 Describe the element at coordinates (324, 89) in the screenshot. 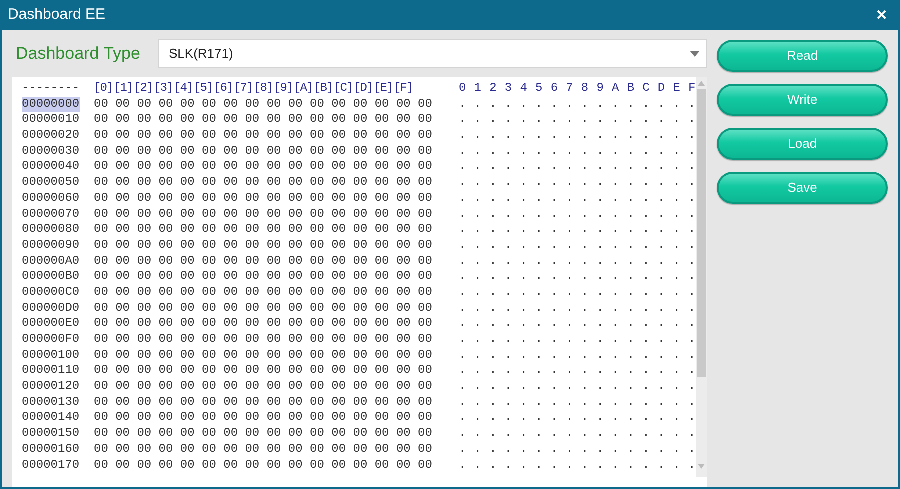

I see `column-header: [B]` at that location.